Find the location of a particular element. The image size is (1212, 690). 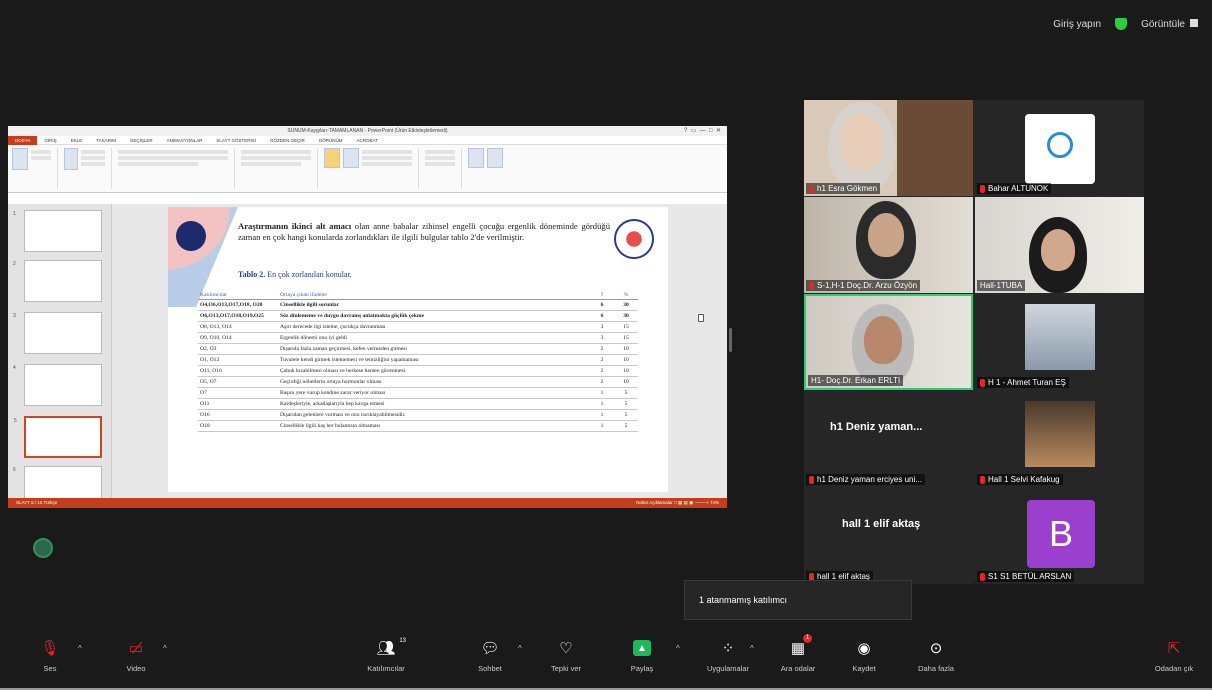

reaction-icon is located at coordinates (43, 548).